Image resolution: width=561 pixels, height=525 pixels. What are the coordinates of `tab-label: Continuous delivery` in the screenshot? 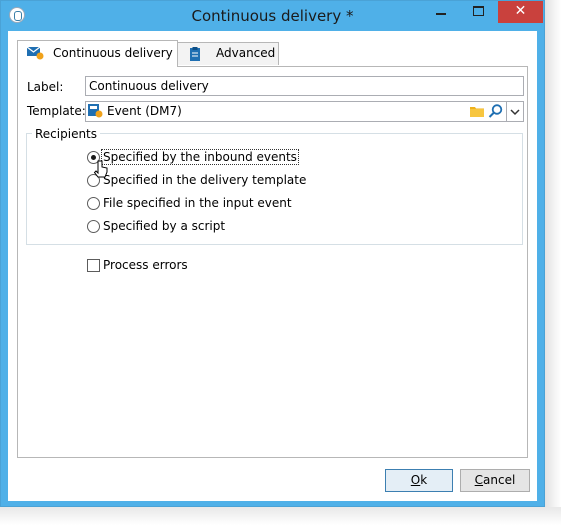 It's located at (113, 53).